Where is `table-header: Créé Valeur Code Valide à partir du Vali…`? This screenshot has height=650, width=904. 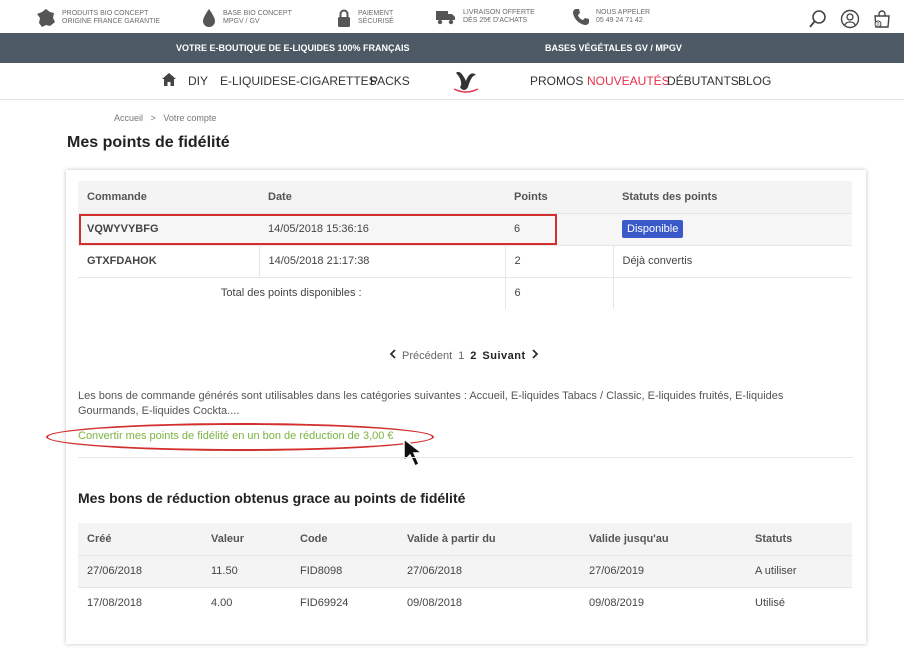 table-header: Créé Valeur Code Valide à partir du Vali… is located at coordinates (465, 539).